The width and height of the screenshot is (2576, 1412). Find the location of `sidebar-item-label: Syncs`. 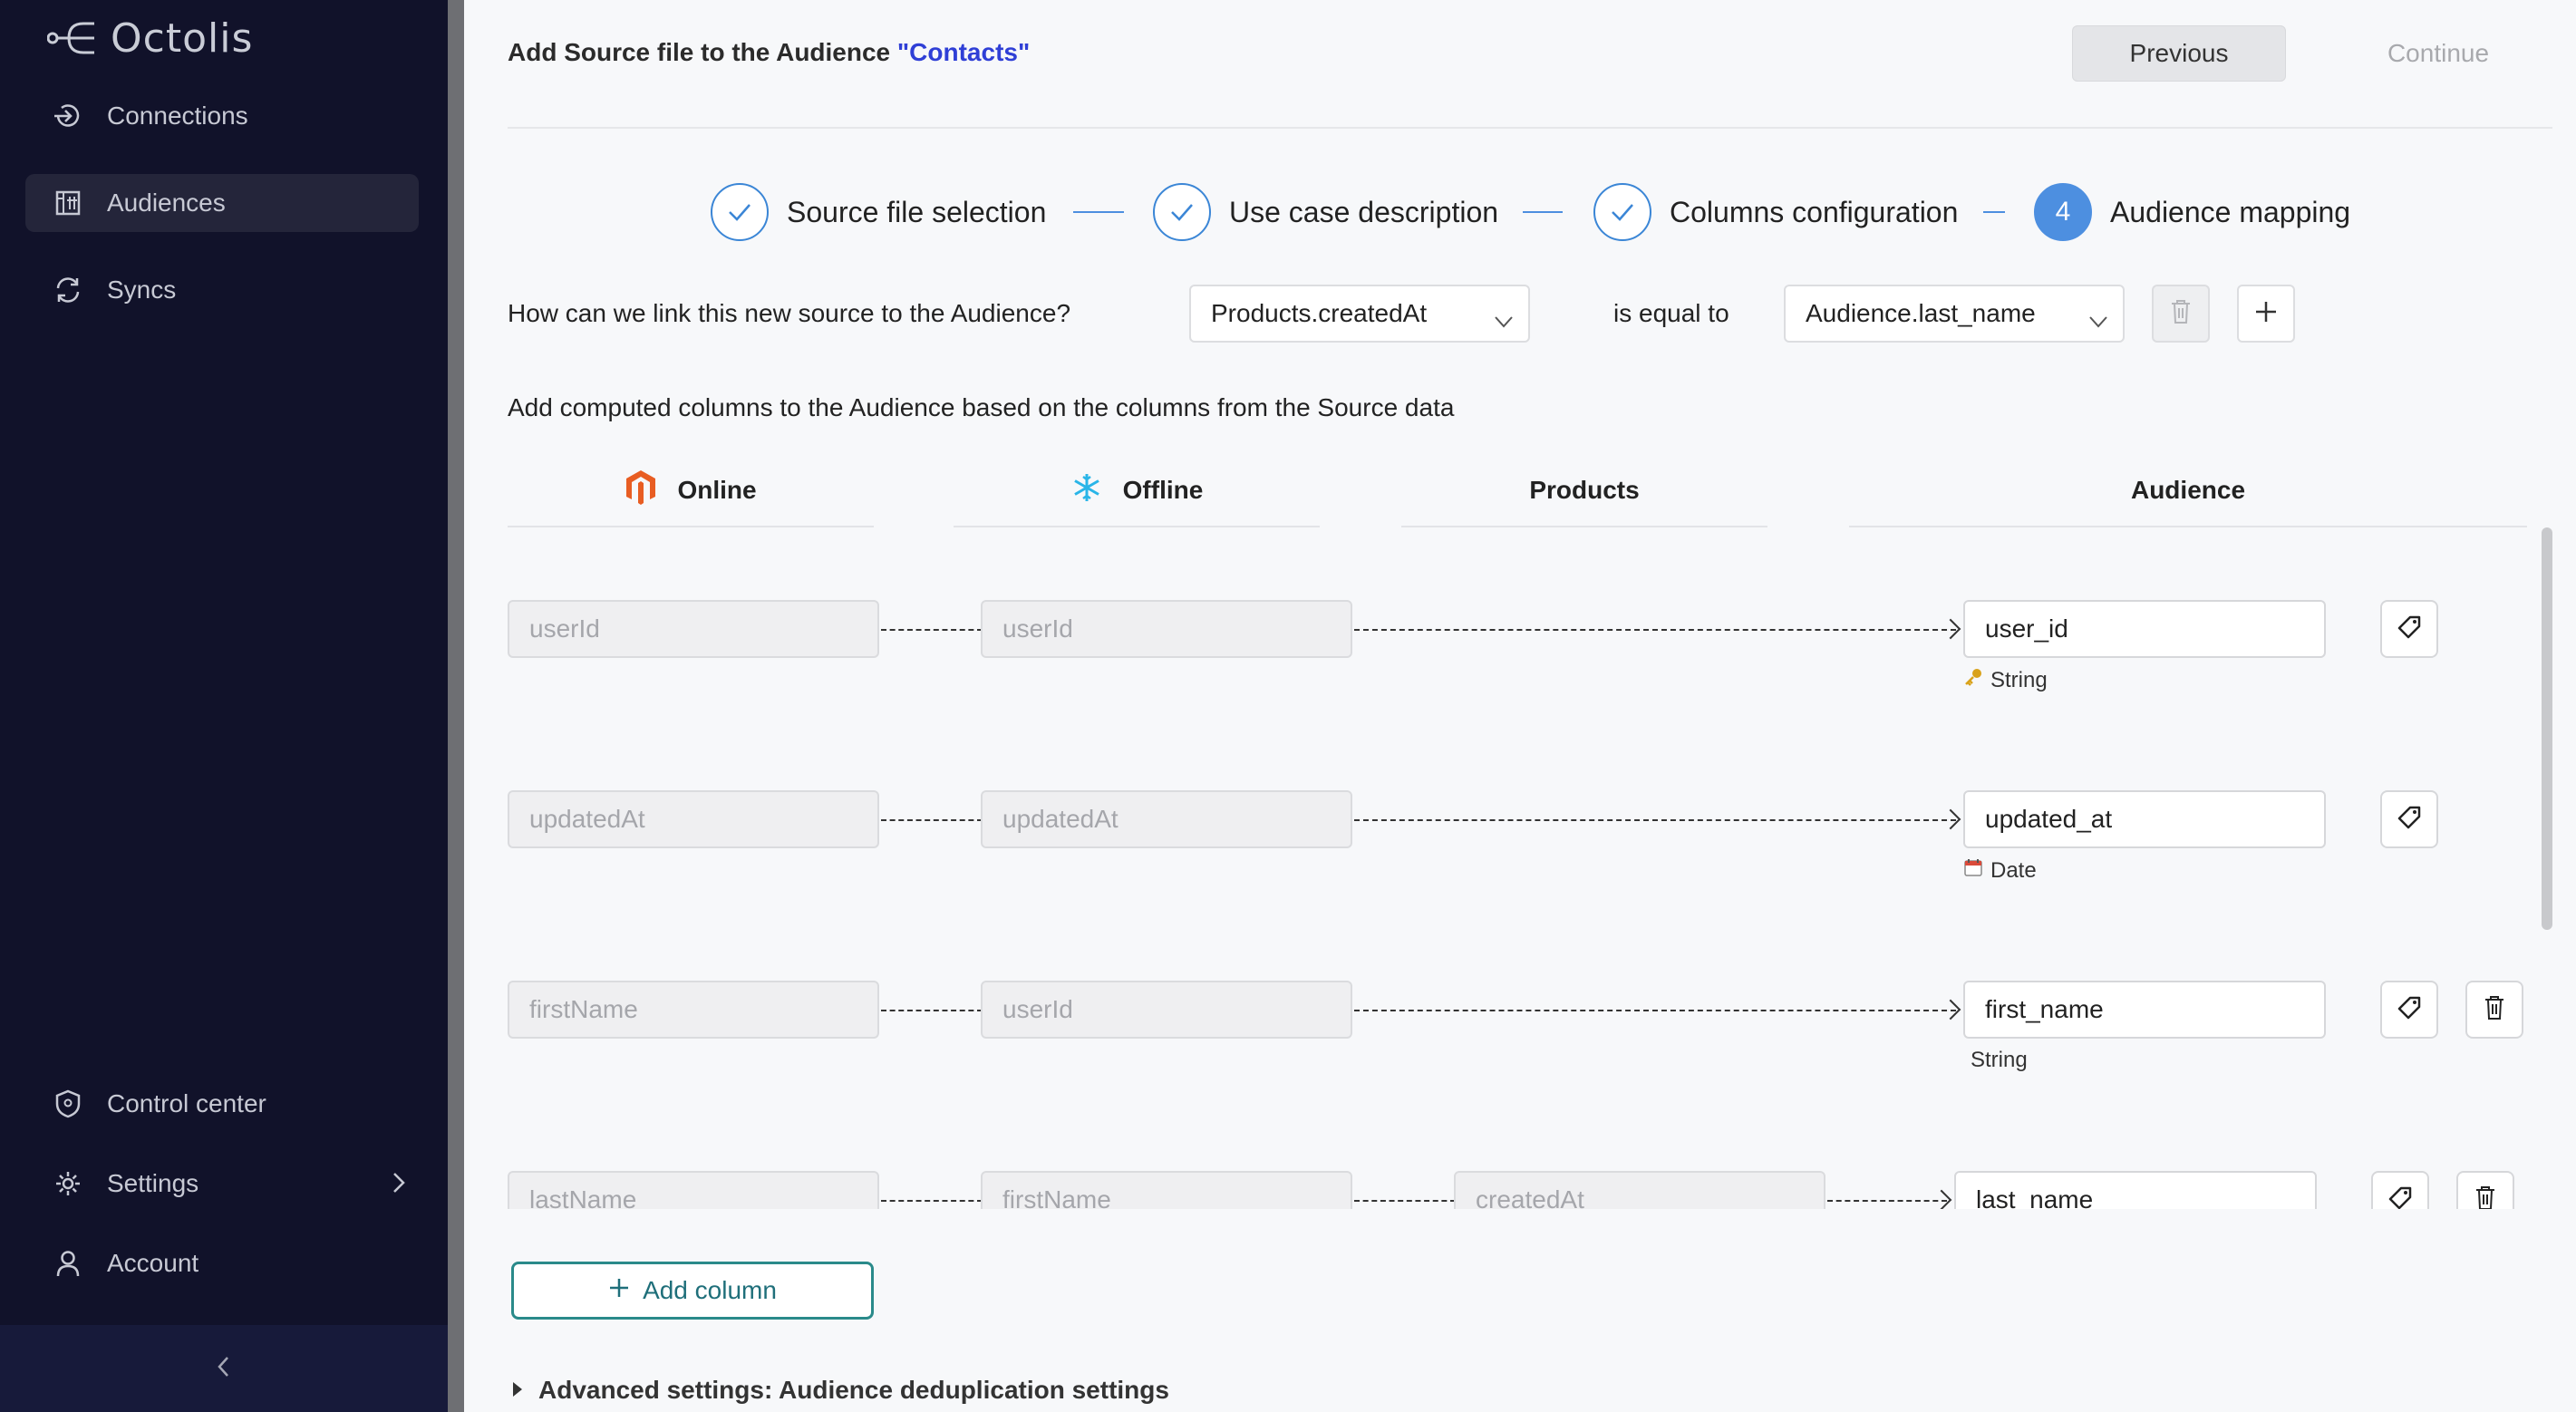

sidebar-item-label: Syncs is located at coordinates (142, 290).